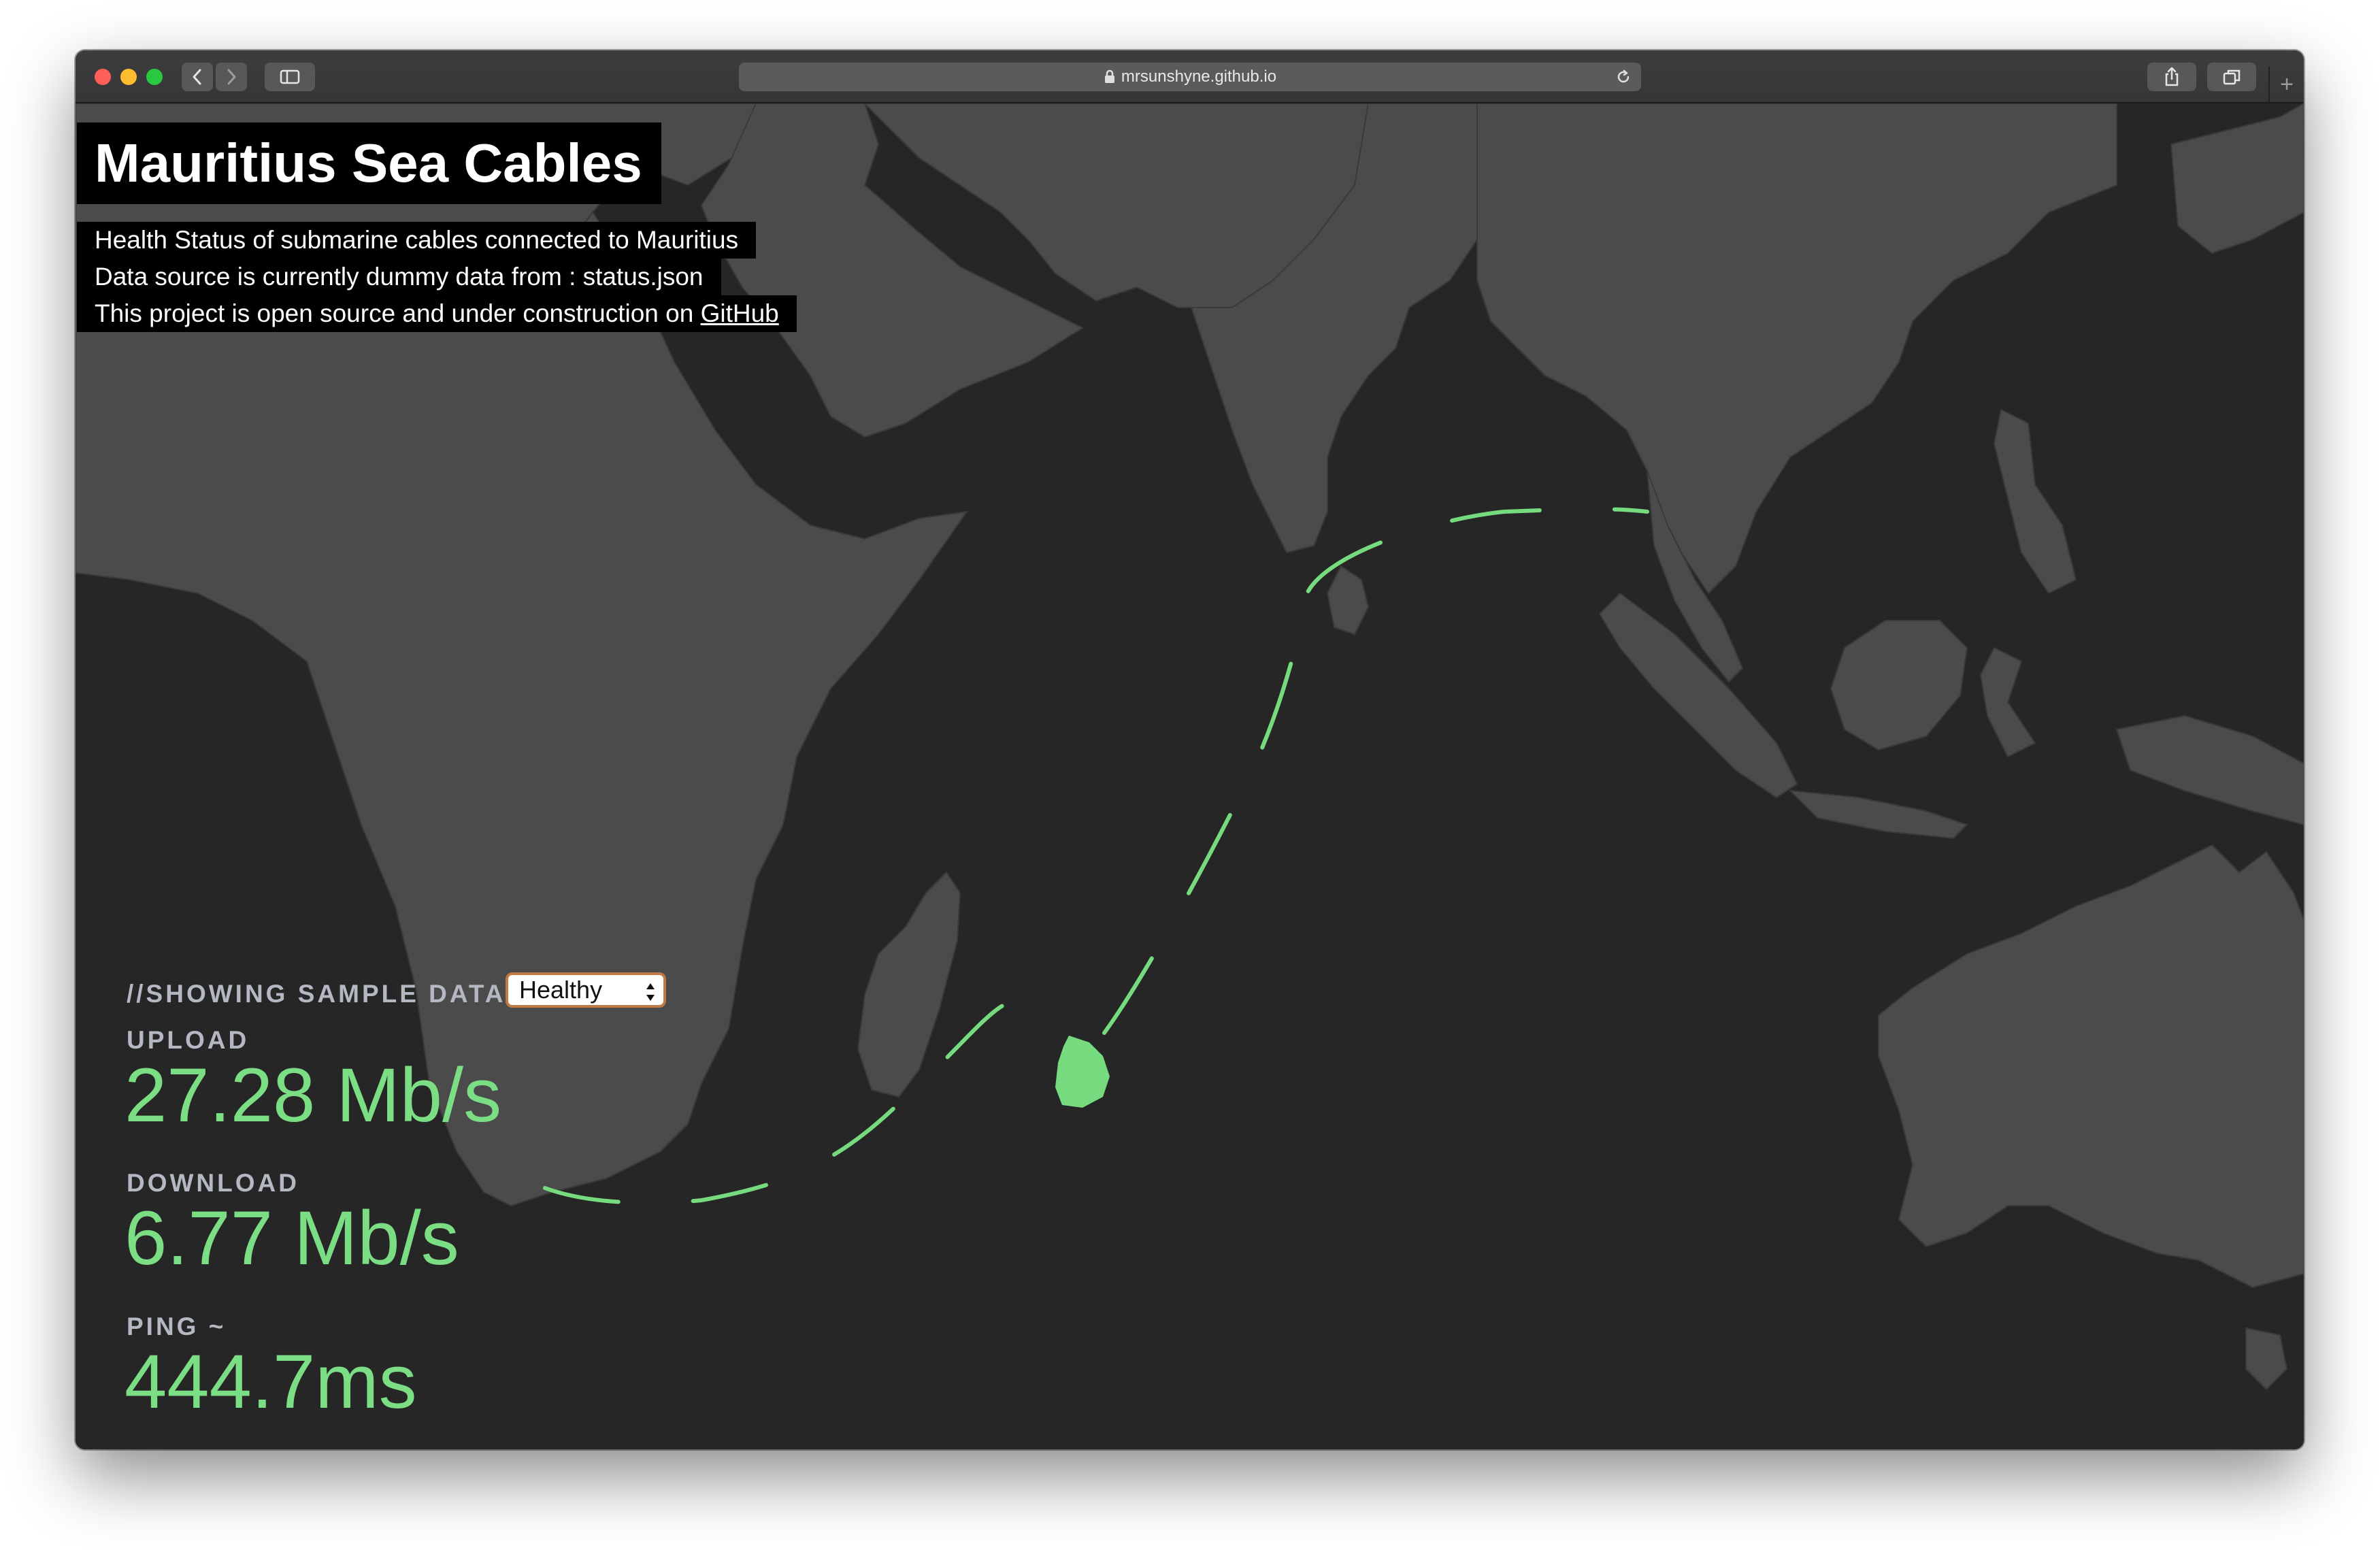 This screenshot has width=2380, height=1550. What do you see at coordinates (213, 1183) in the screenshot?
I see `download-label: DOWNLOAD` at bounding box center [213, 1183].